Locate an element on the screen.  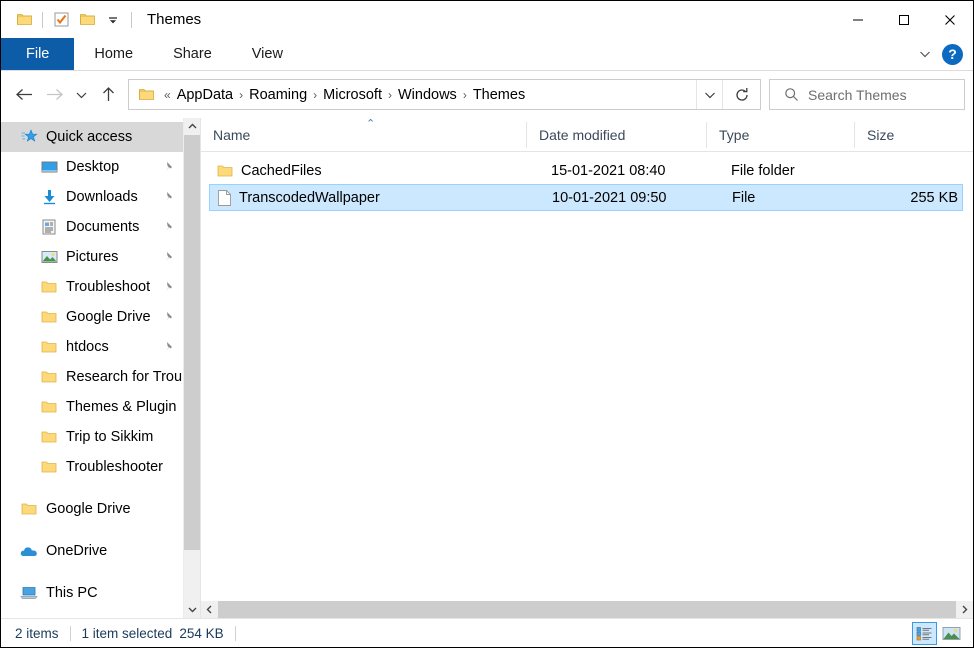
sidebar-item-quick-access: Quick access is located at coordinates (92, 137).